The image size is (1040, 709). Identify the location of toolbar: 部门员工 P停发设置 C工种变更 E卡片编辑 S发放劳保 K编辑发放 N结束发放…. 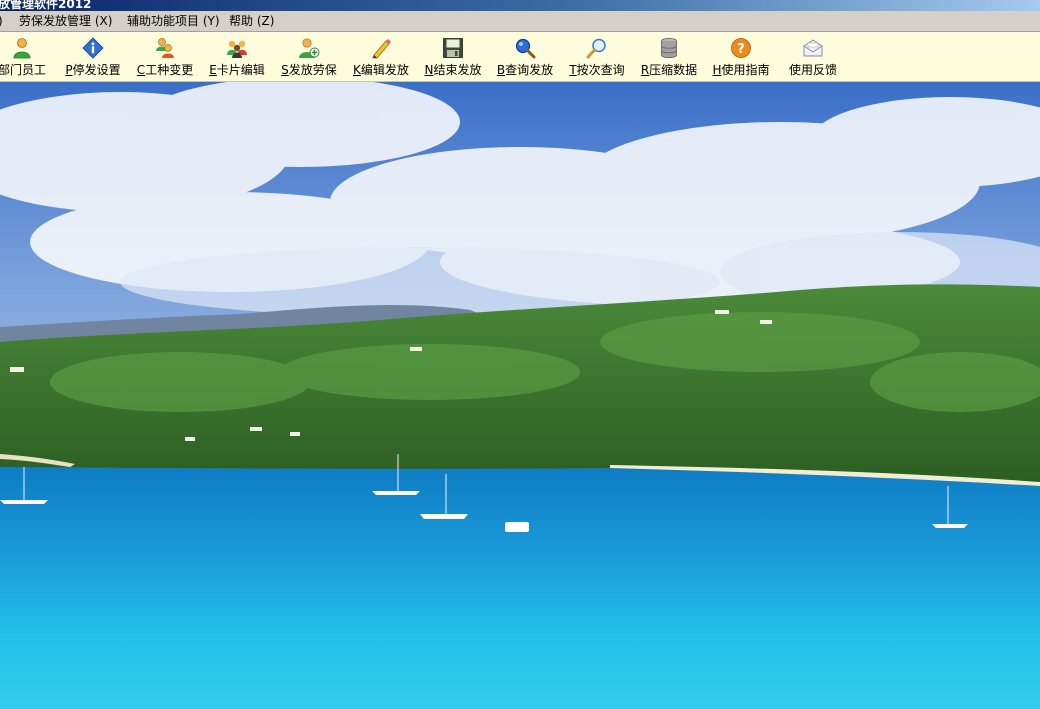
(520, 57).